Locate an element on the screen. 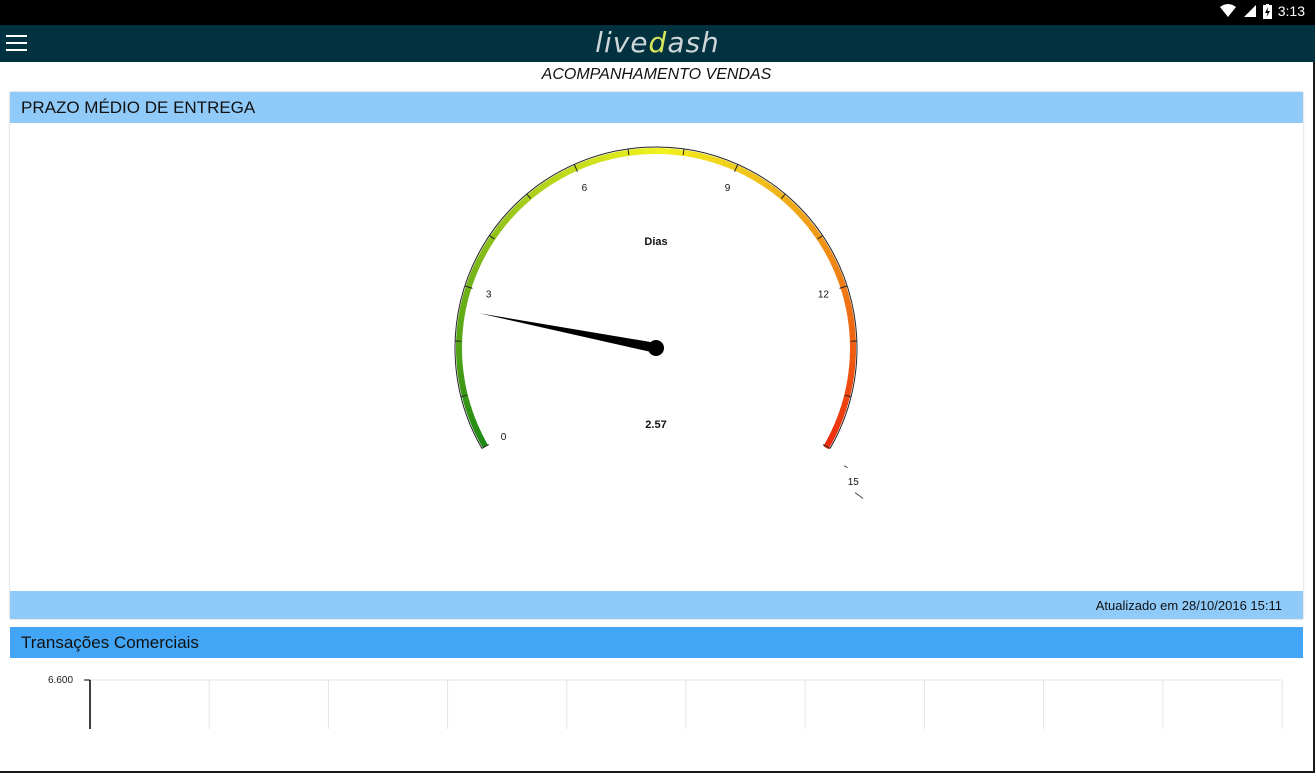 Image resolution: width=1315 pixels, height=773 pixels. logo-prefix: live is located at coordinates (622, 42).